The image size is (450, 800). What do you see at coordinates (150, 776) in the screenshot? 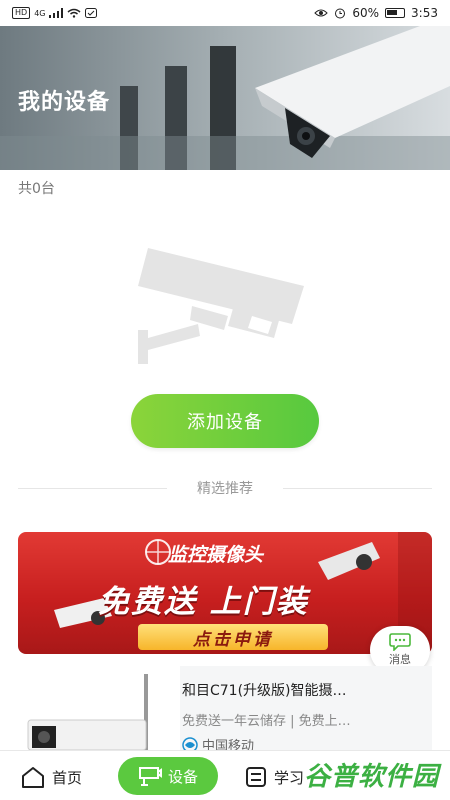
I see `camera-tab-icon` at bounding box center [150, 776].